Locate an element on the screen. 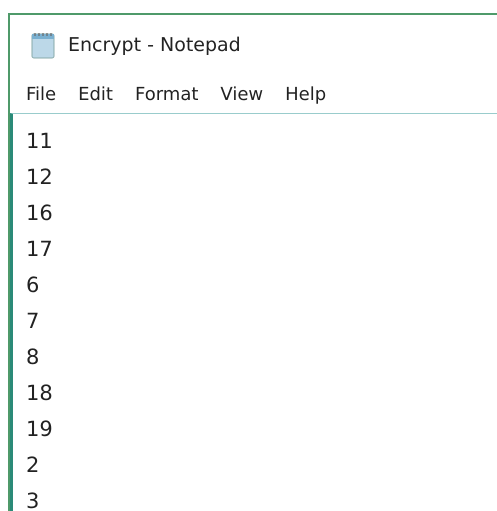 The image size is (497, 511). text-line: 19 is located at coordinates (39, 429).